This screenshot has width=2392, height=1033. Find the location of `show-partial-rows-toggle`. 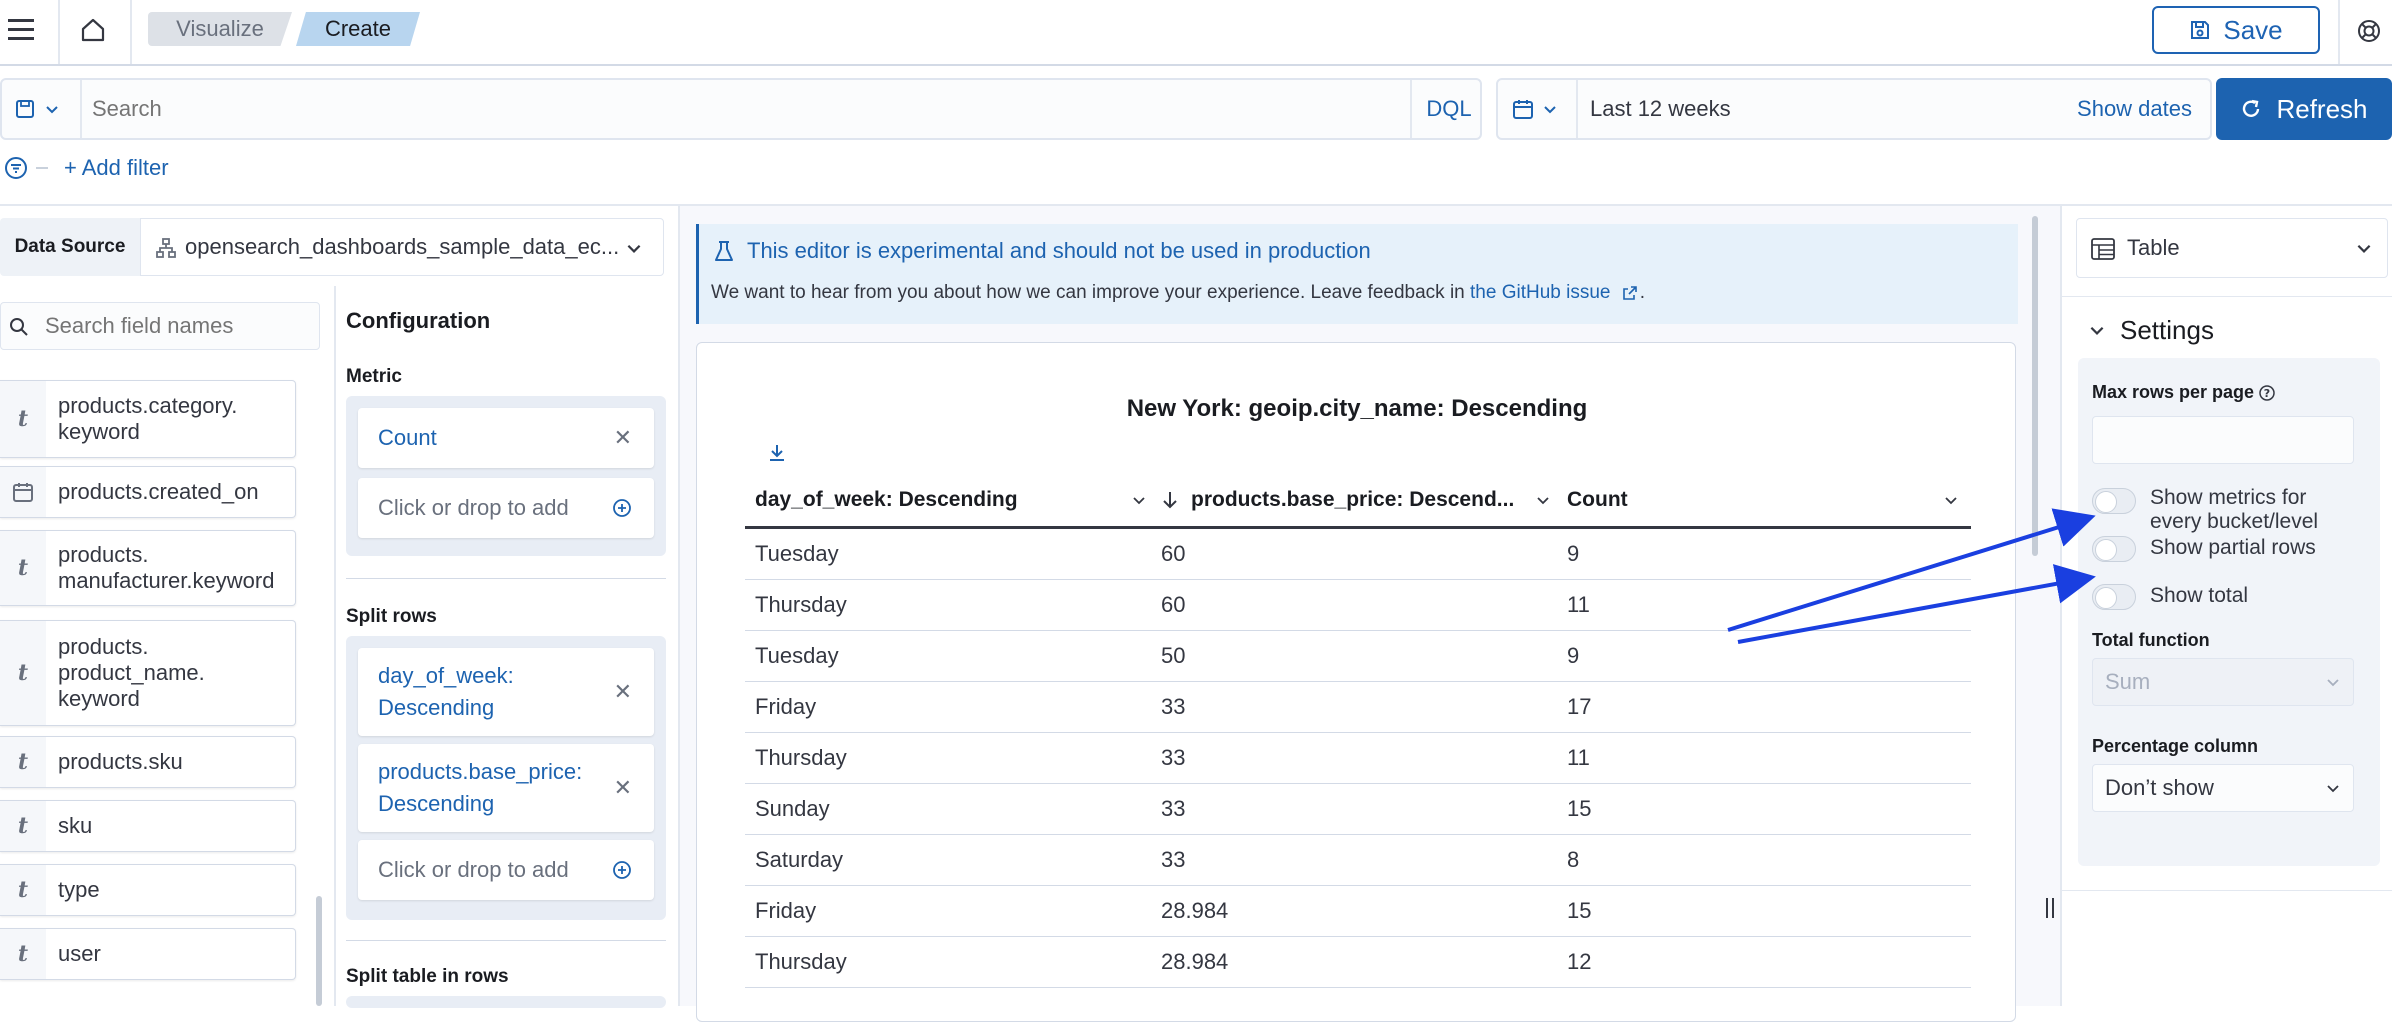

show-partial-rows-toggle is located at coordinates (2114, 549).